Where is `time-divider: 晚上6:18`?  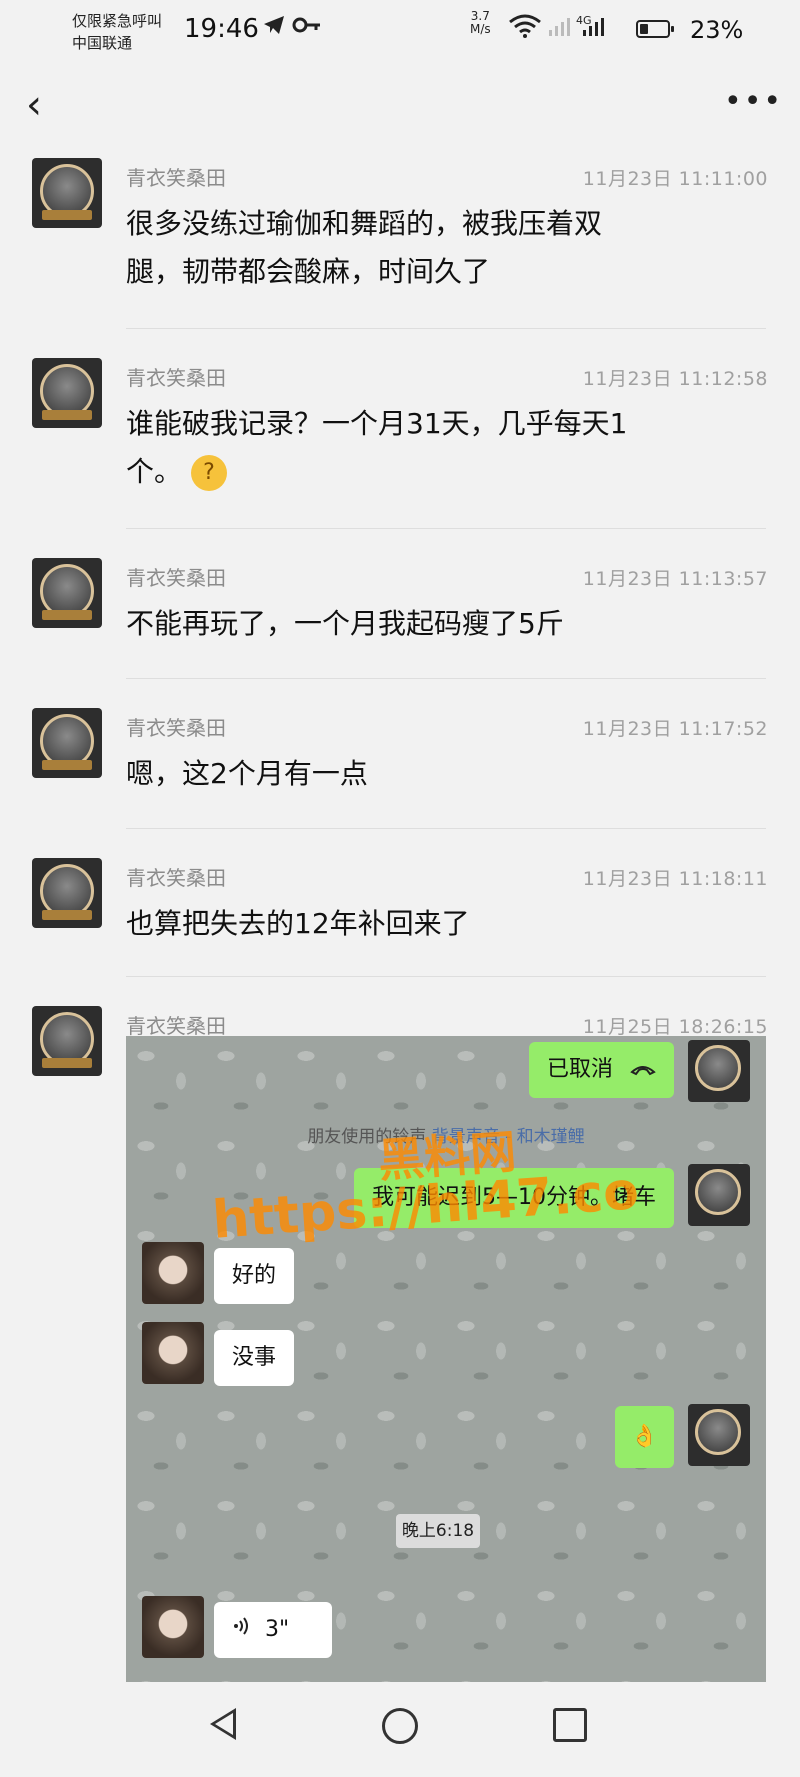
time-divider: 晚上6:18 is located at coordinates (438, 1531).